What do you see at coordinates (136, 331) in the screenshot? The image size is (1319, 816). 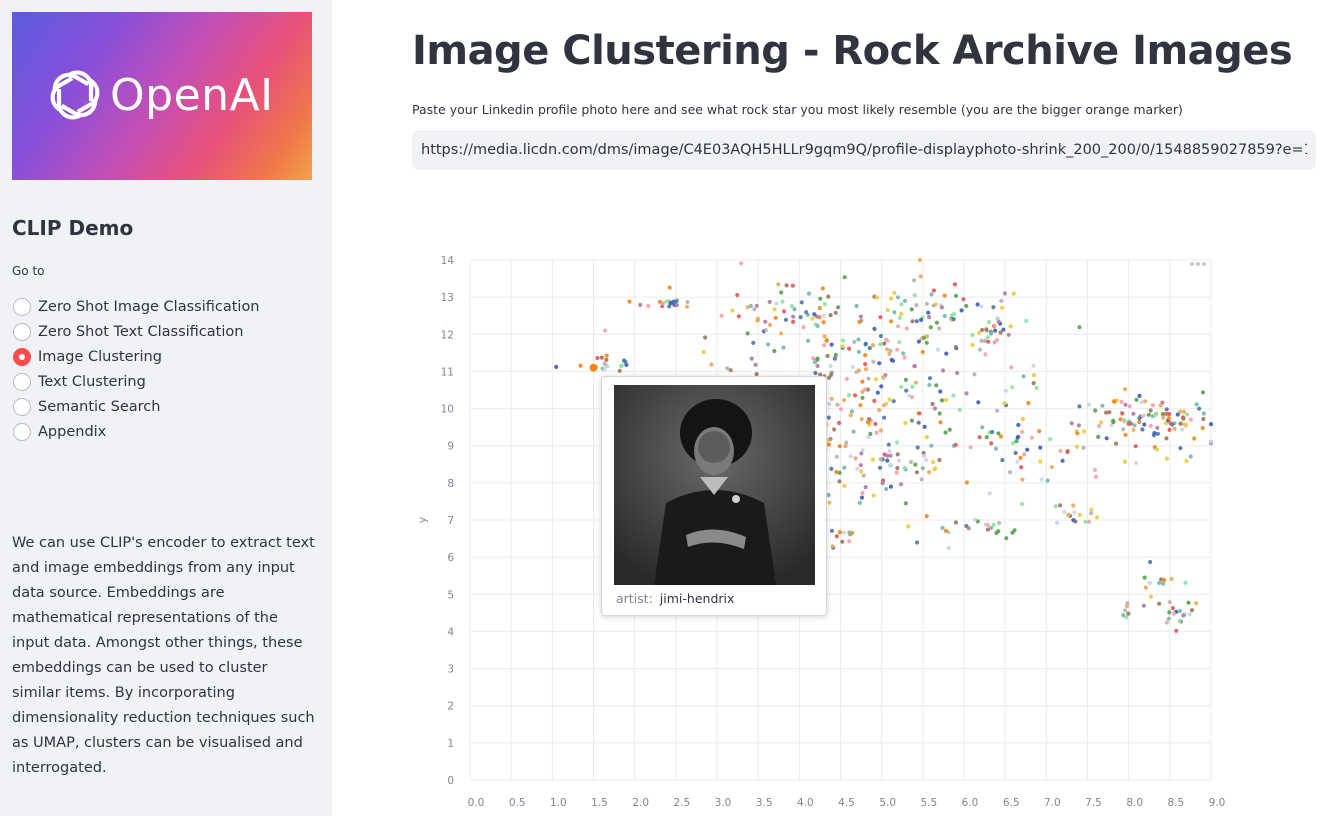 I see `nav-option-zero-shot-text: Zero Shot Text Classification` at bounding box center [136, 331].